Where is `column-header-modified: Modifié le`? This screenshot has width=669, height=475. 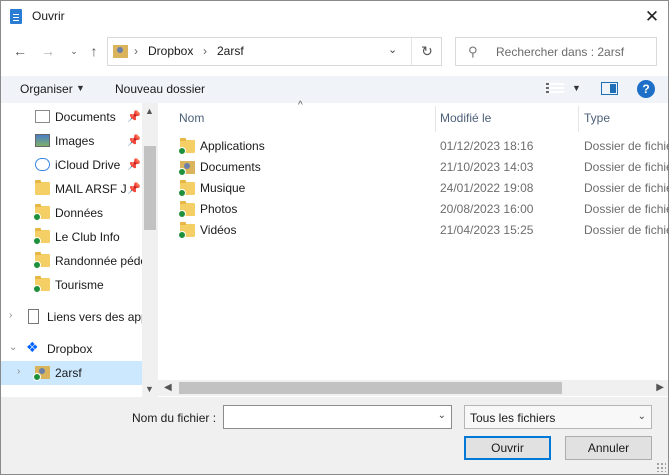
column-header-modified: Modifié le is located at coordinates (465, 118).